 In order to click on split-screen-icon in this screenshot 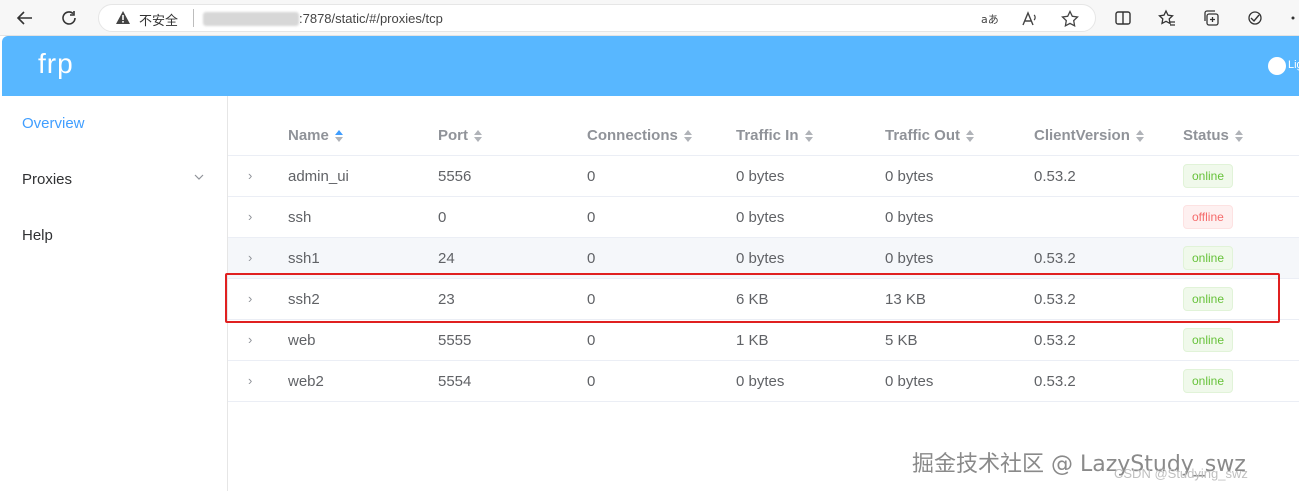, I will do `click(1123, 18)`.